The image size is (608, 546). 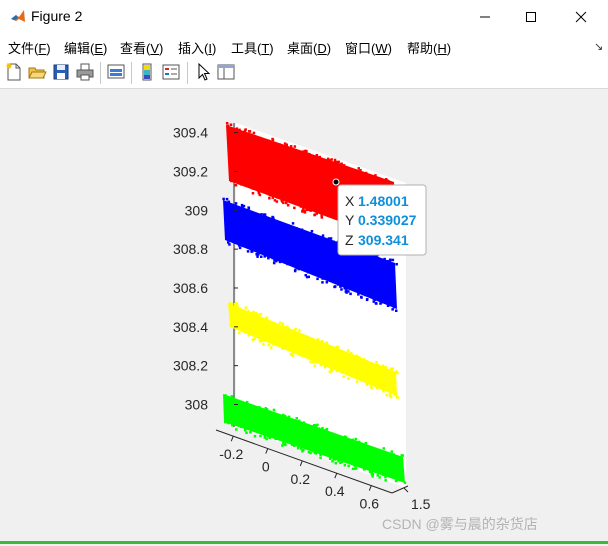 What do you see at coordinates (85, 72) in the screenshot?
I see `print-icon` at bounding box center [85, 72].